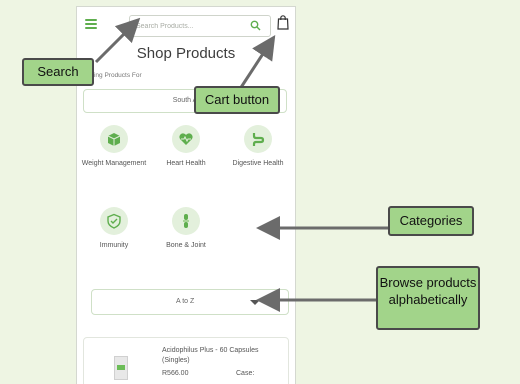  Describe the element at coordinates (117, 40) in the screenshot. I see `search-arrow` at that location.